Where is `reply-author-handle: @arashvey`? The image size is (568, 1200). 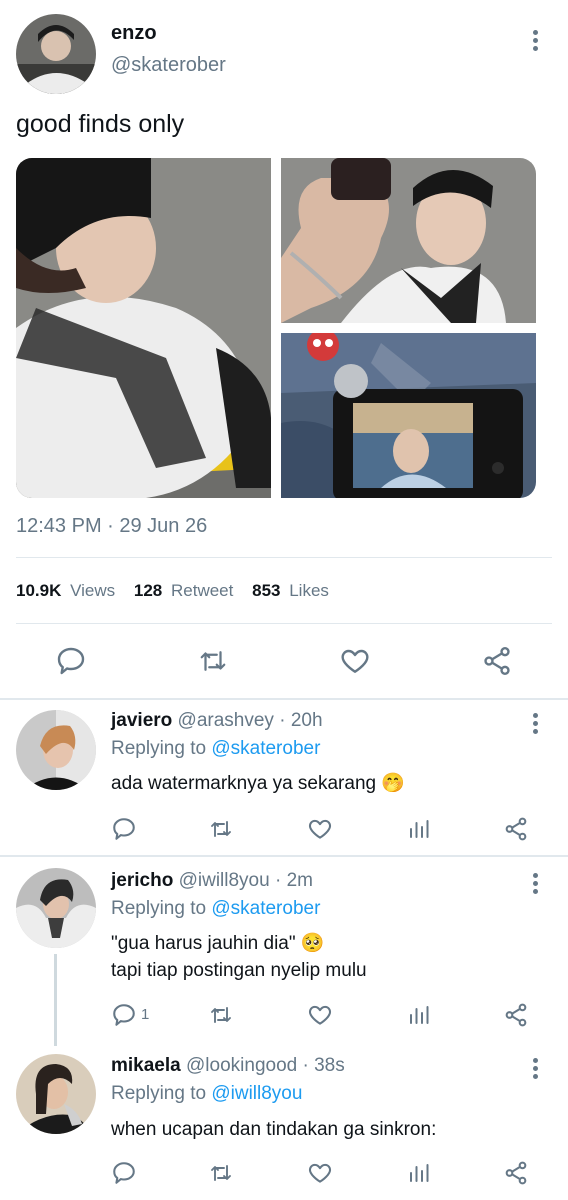
reply-author-handle: @arashvey is located at coordinates (226, 720).